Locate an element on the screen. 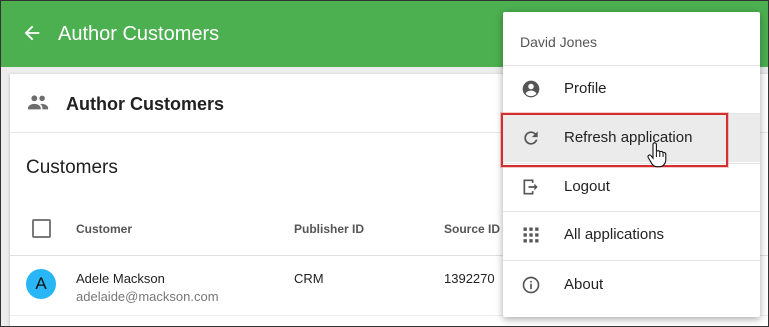 The height and width of the screenshot is (327, 769). select-all-checkbox is located at coordinates (41, 228).